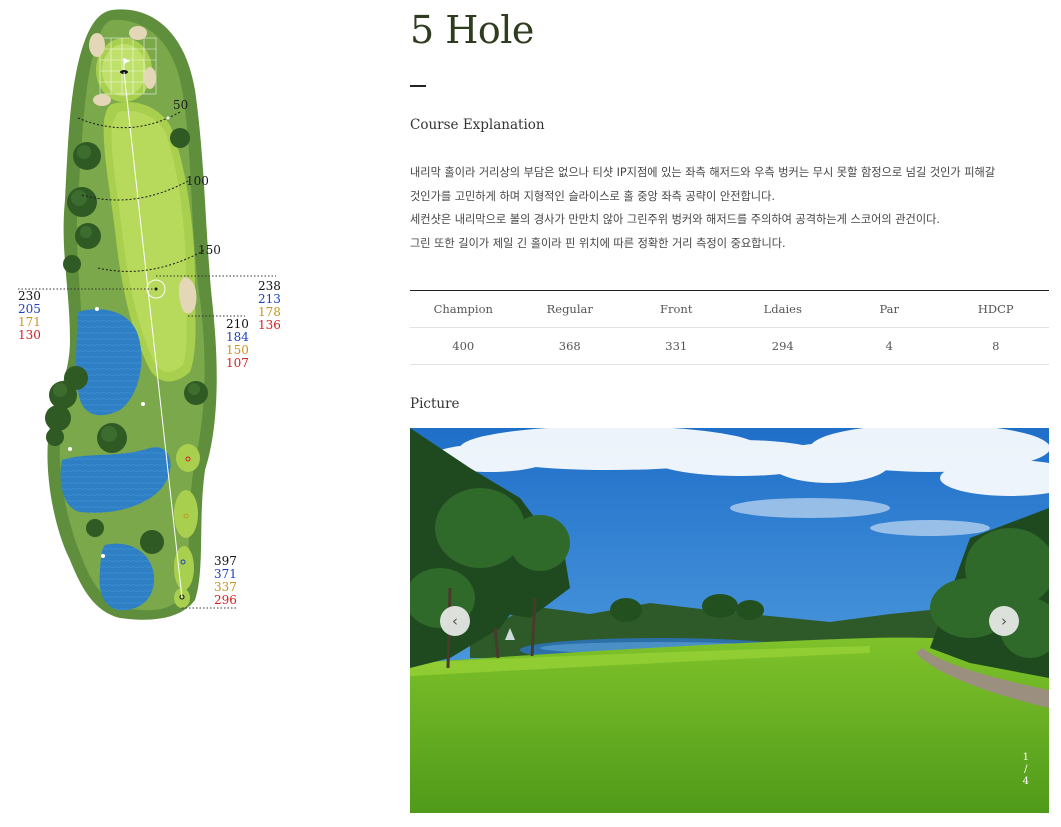 The width and height of the screenshot is (1061, 827). What do you see at coordinates (729, 309) in the screenshot?
I see `scorecard-header-row: Champion Regular Front Ldaies Par HDCP` at bounding box center [729, 309].